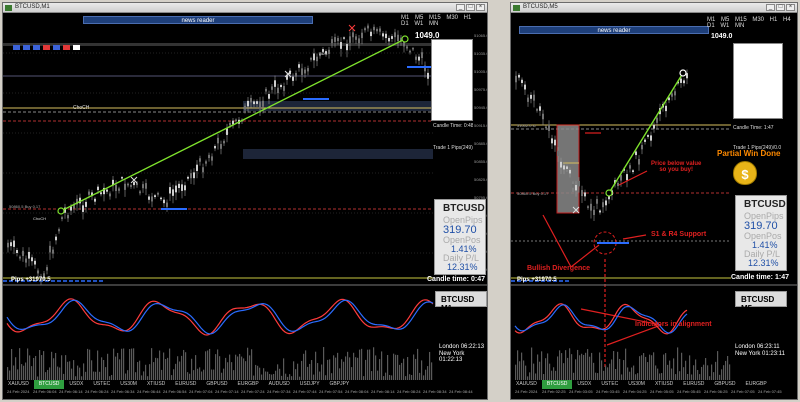  What do you see at coordinates (340, 384) in the screenshot?
I see `symbol-tab: GBPJPY` at bounding box center [340, 384].